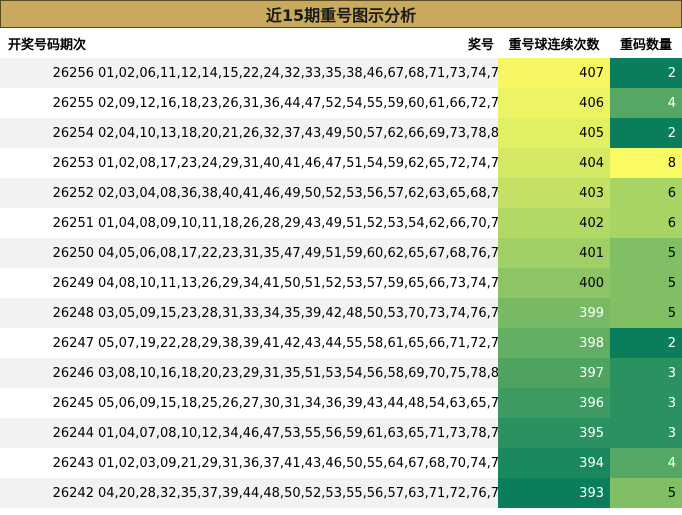 Image resolution: width=682 pixels, height=515 pixels. What do you see at coordinates (49, 403) in the screenshot?
I see `period-cell: 26245` at bounding box center [49, 403].